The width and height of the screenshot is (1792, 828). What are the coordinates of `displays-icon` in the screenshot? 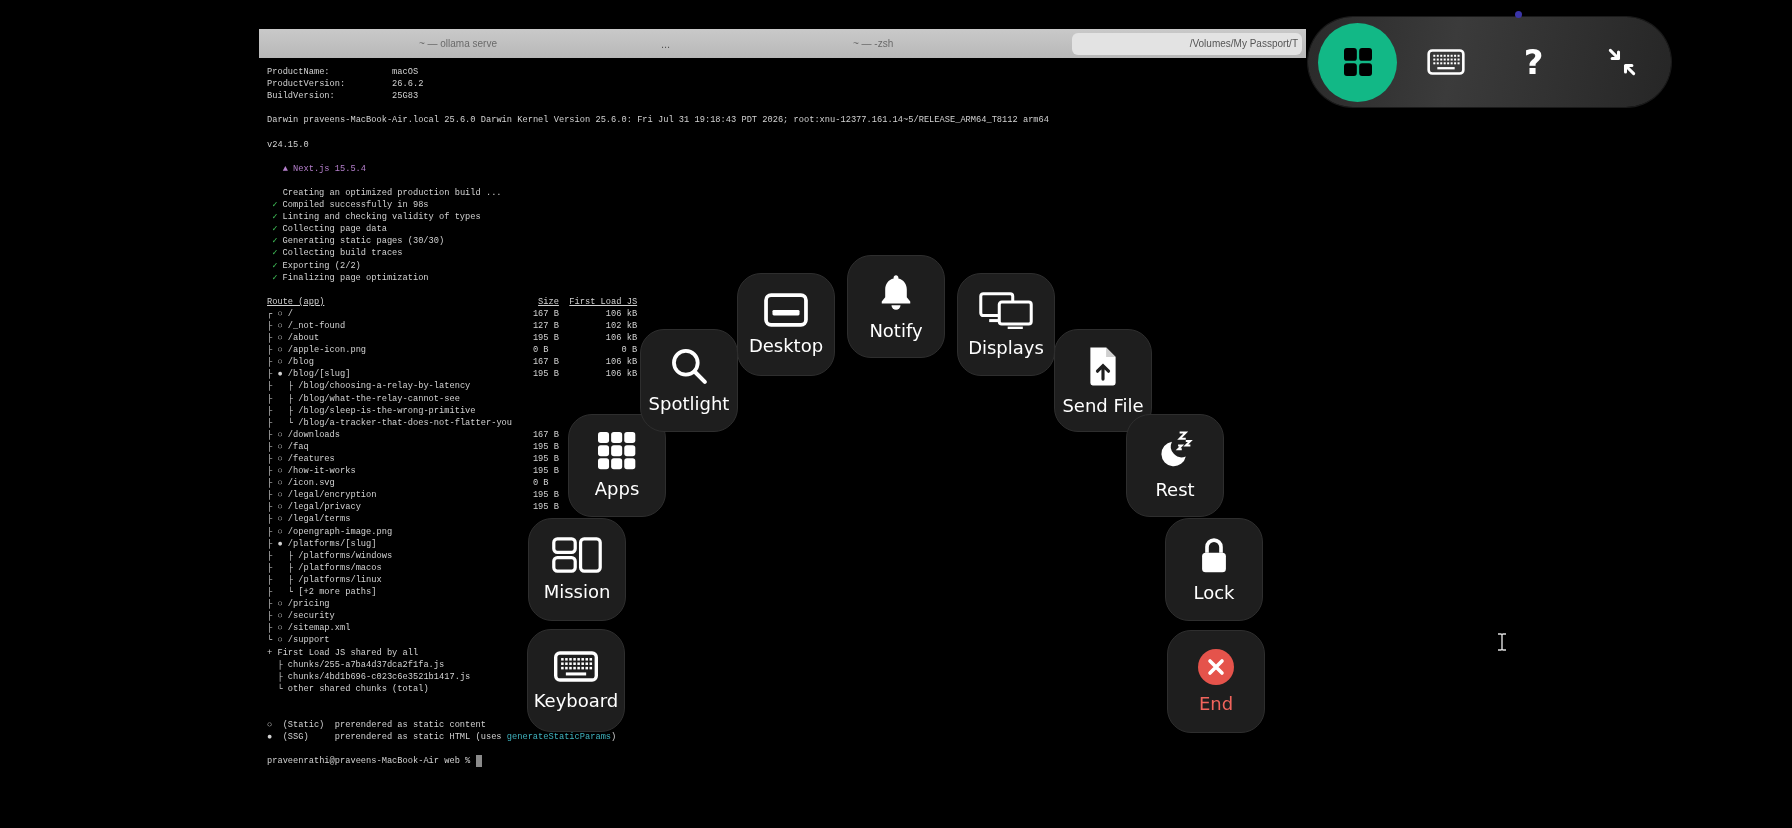 It's located at (1006, 310).